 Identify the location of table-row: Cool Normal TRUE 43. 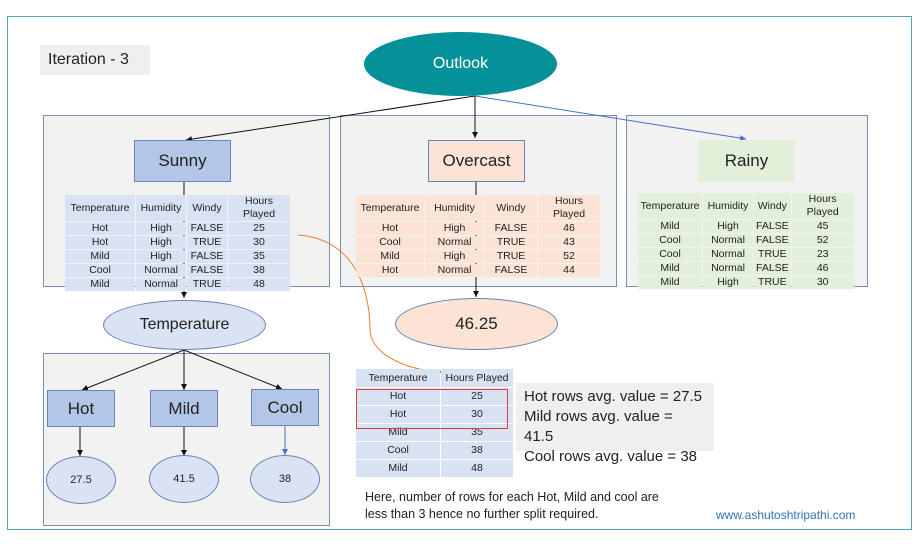
(478, 242).